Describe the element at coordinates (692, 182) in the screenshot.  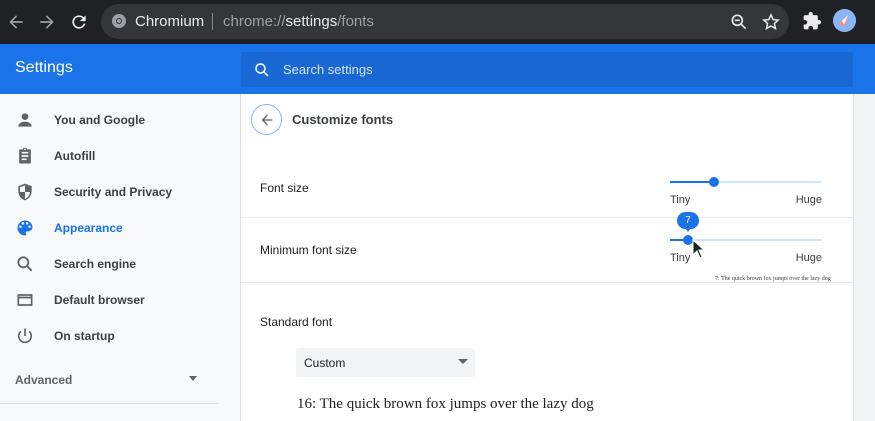
I see `slider-fill` at that location.